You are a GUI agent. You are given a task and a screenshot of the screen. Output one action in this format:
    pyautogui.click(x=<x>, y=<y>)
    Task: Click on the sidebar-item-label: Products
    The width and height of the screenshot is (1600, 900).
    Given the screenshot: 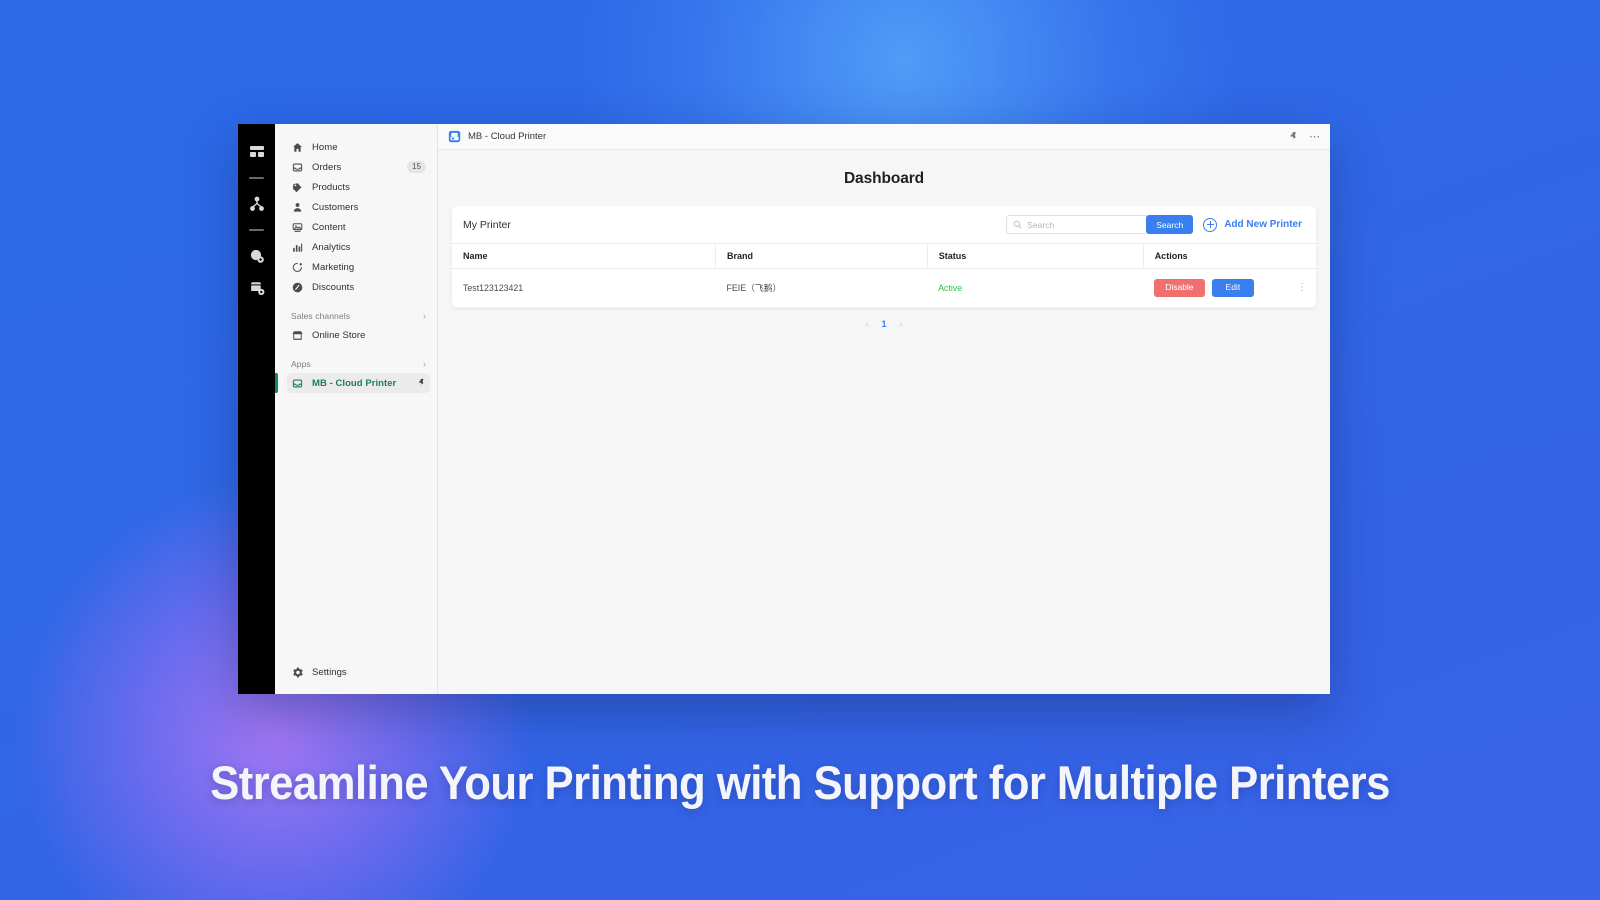 What is the action you would take?
    pyautogui.click(x=331, y=187)
    